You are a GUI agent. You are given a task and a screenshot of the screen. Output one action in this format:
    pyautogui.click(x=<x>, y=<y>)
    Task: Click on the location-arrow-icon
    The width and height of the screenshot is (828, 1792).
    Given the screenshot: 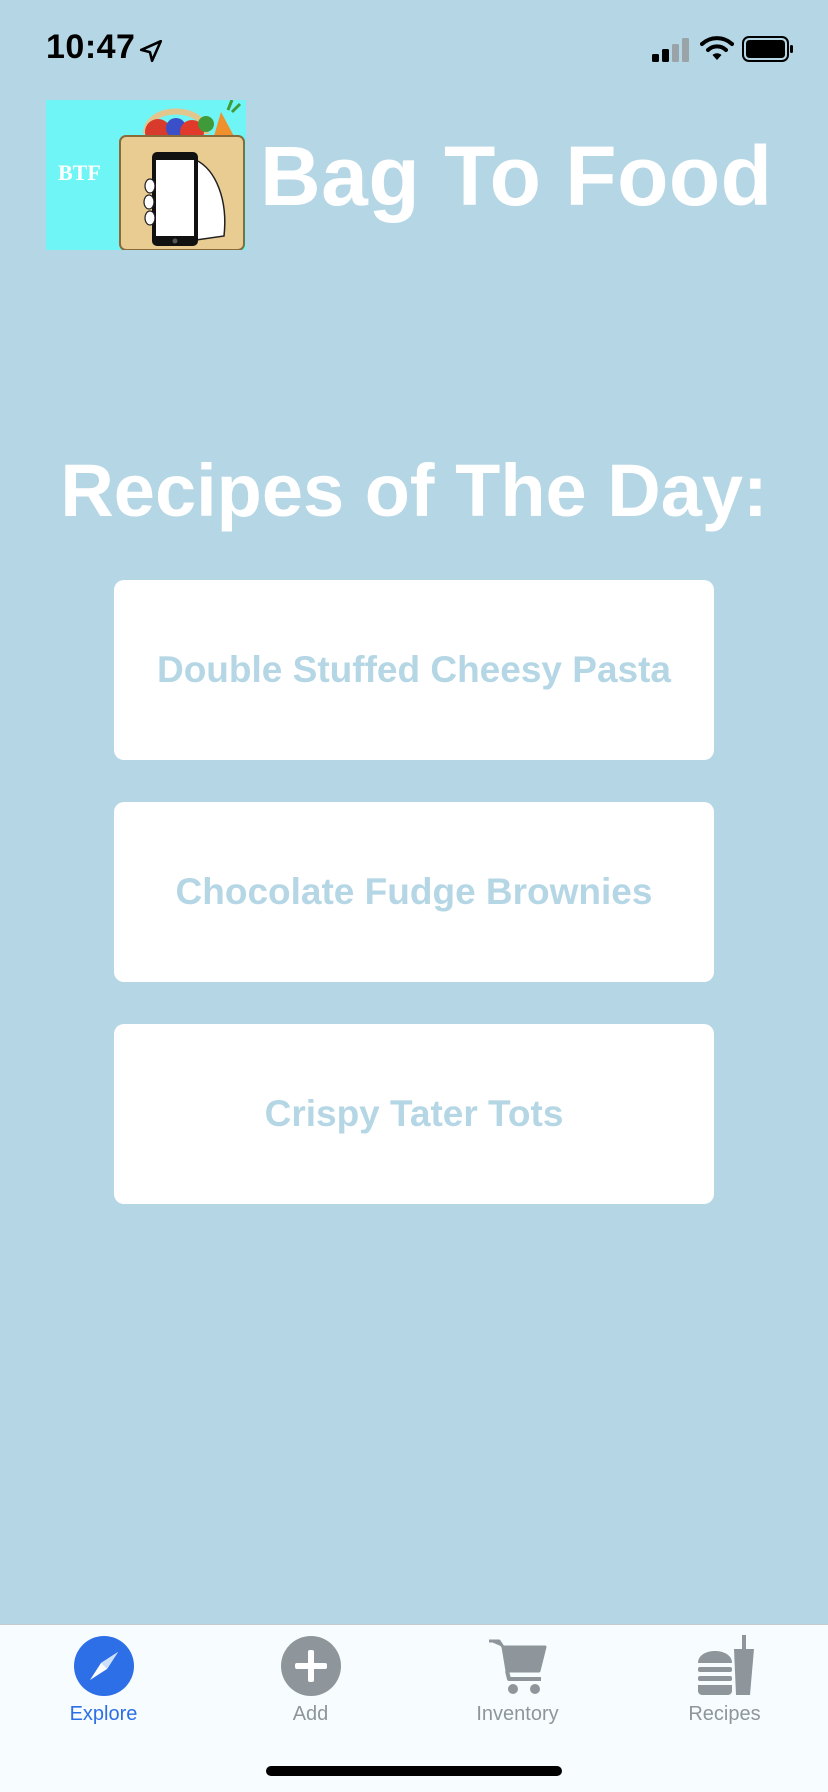 What is the action you would take?
    pyautogui.click(x=151, y=51)
    